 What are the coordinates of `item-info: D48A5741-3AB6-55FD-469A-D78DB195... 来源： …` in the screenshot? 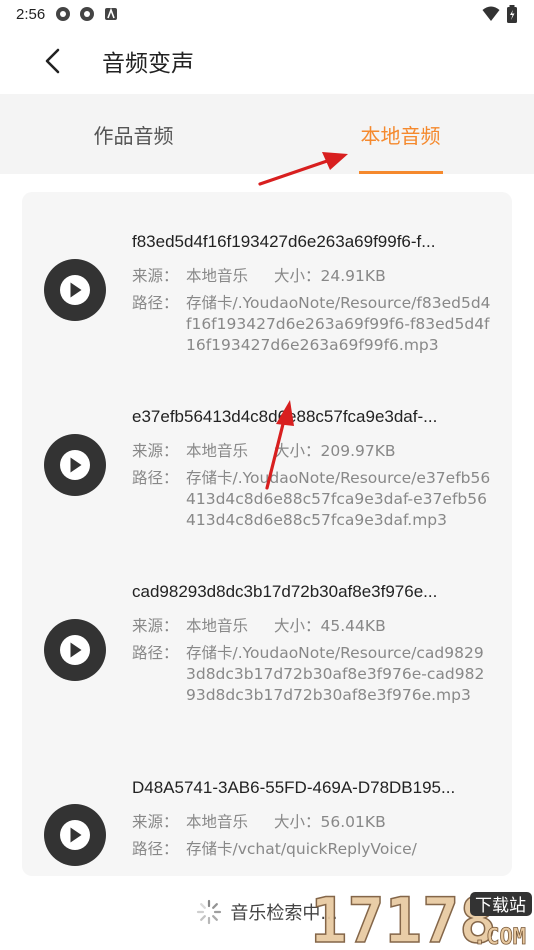 It's located at (317, 818).